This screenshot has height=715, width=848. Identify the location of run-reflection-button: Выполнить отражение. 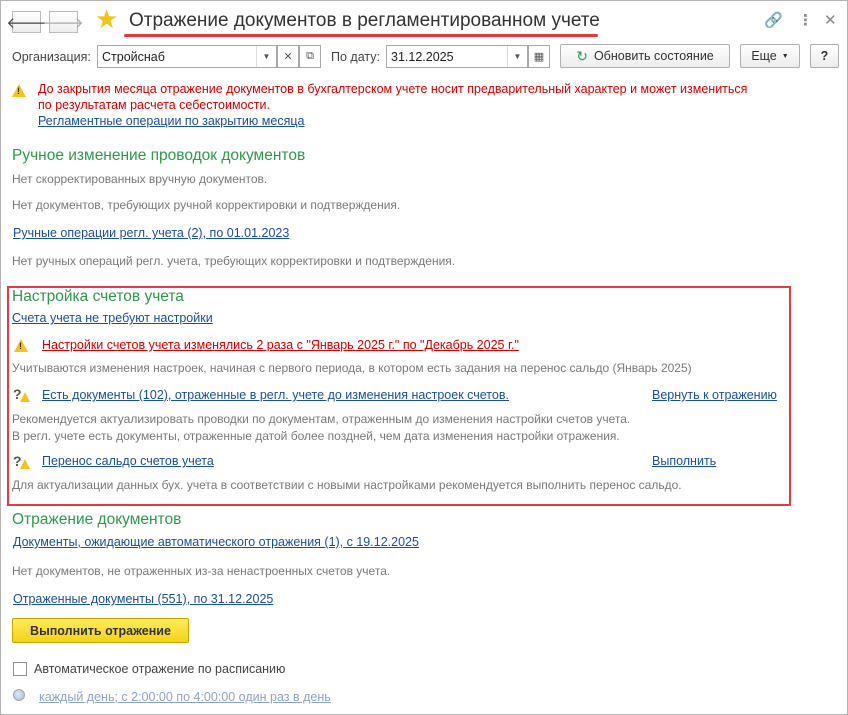
(100, 630).